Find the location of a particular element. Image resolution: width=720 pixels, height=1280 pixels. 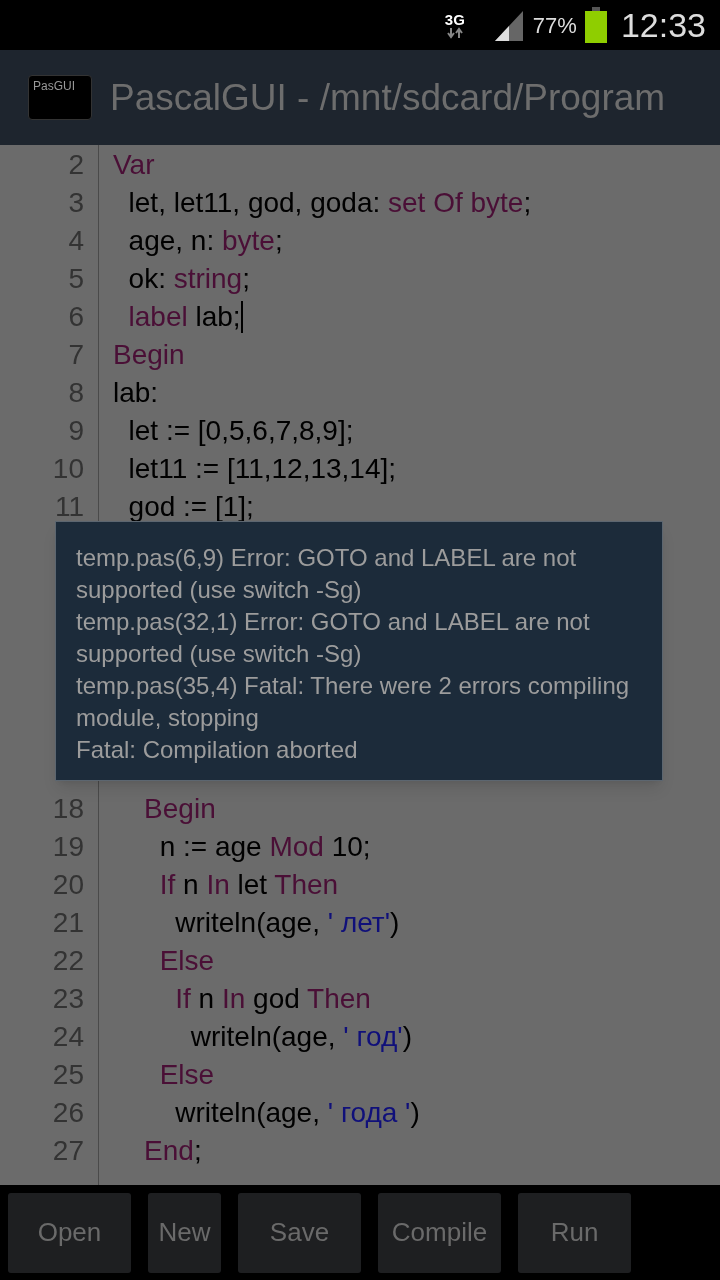

line-number: 11 is located at coordinates (69, 507).